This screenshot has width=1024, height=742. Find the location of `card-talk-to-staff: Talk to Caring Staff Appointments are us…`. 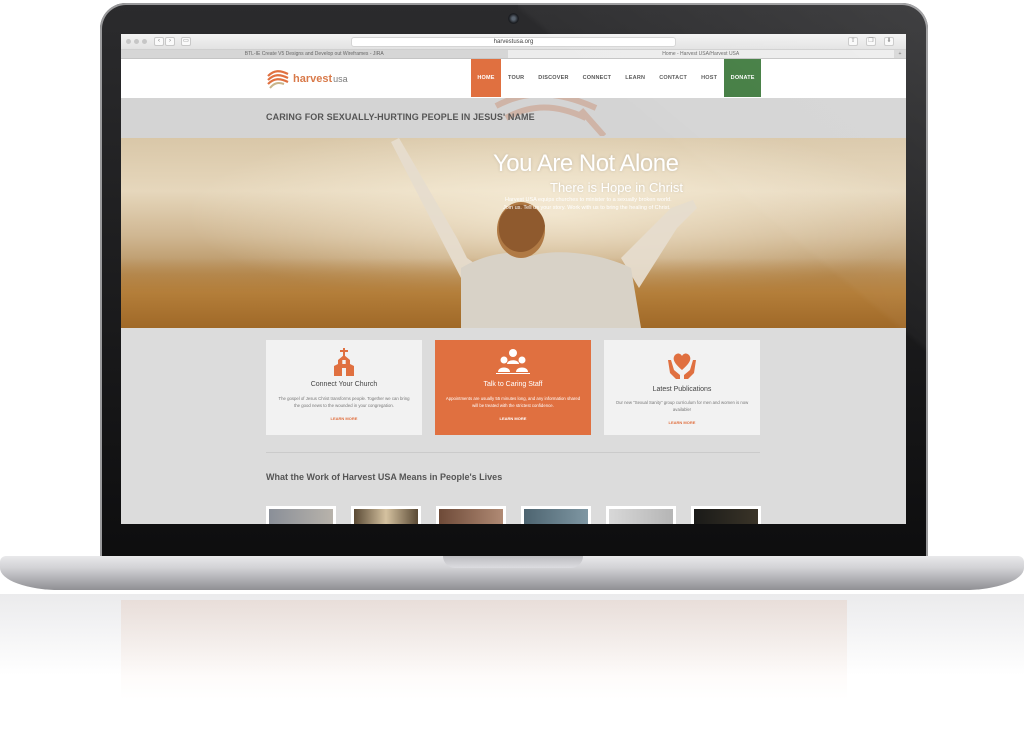

card-talk-to-staff: Talk to Caring Staff Appointments are us… is located at coordinates (513, 387).